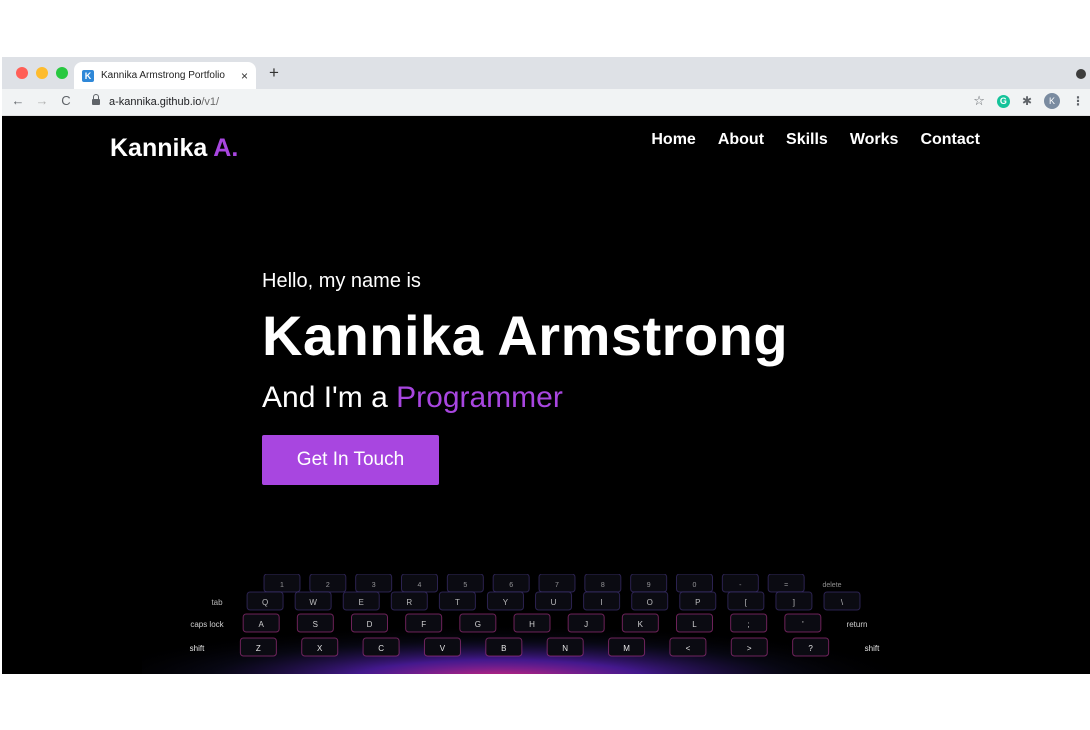  What do you see at coordinates (741, 140) in the screenshot?
I see `nav-about: About` at bounding box center [741, 140].